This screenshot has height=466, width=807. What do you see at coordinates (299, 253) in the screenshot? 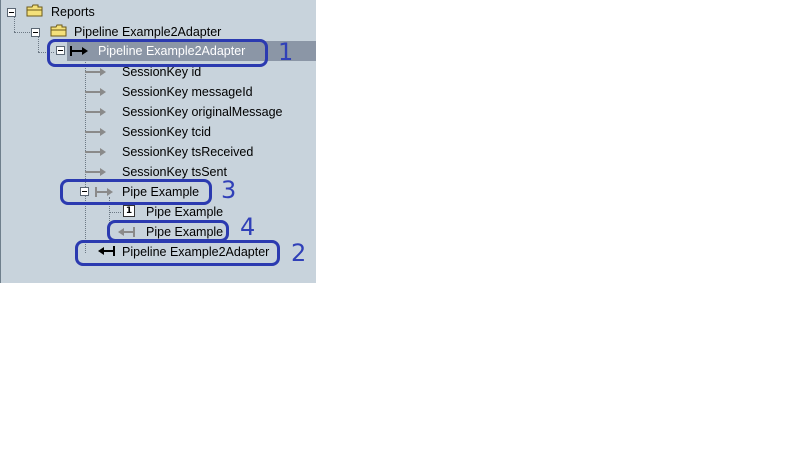
I see `callout-number-2: 2` at bounding box center [299, 253].